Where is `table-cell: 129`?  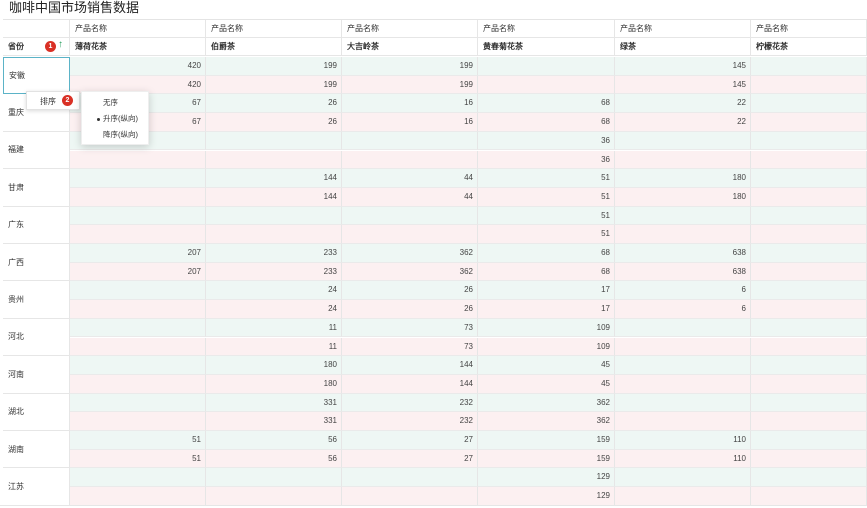
table-cell: 129 is located at coordinates (546, 478).